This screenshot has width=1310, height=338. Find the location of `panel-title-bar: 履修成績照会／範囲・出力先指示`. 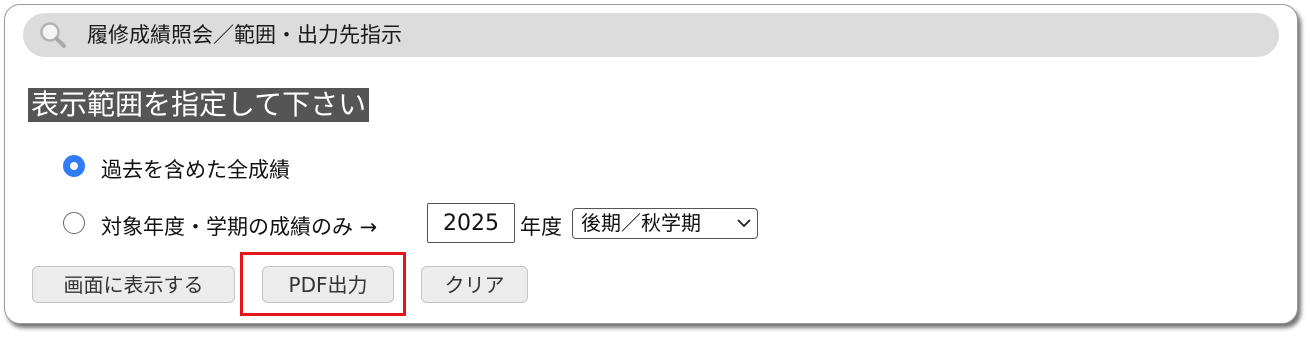

panel-title-bar: 履修成績照会／範囲・出力先指示 is located at coordinates (651, 35).